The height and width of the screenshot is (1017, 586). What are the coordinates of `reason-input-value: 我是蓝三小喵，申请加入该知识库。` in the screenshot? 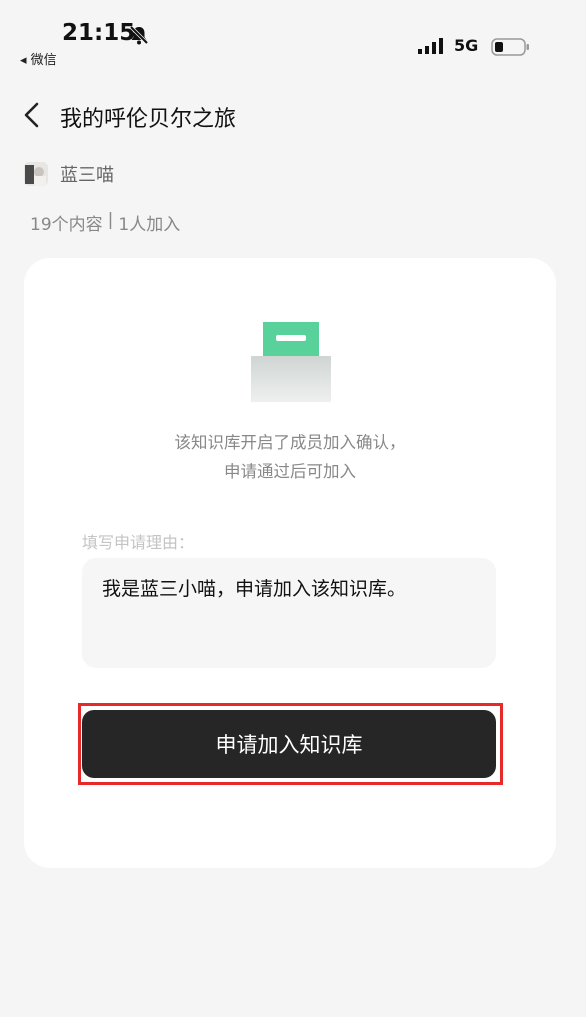 It's located at (254, 589).